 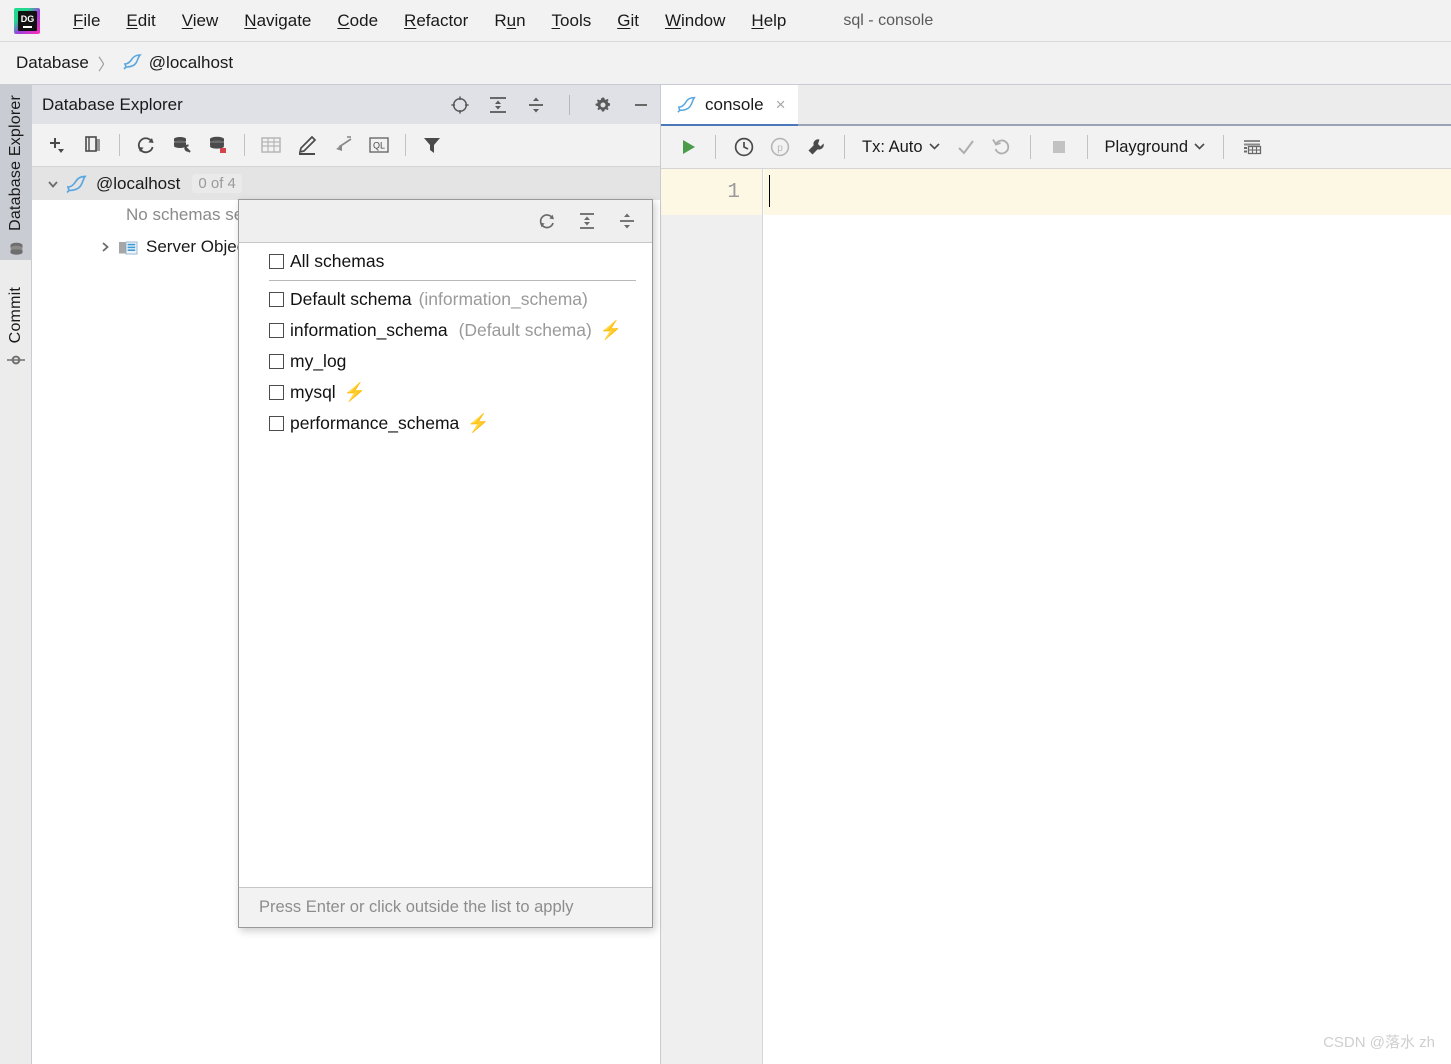 What do you see at coordinates (628, 21) in the screenshot?
I see `menu-git: Git` at bounding box center [628, 21].